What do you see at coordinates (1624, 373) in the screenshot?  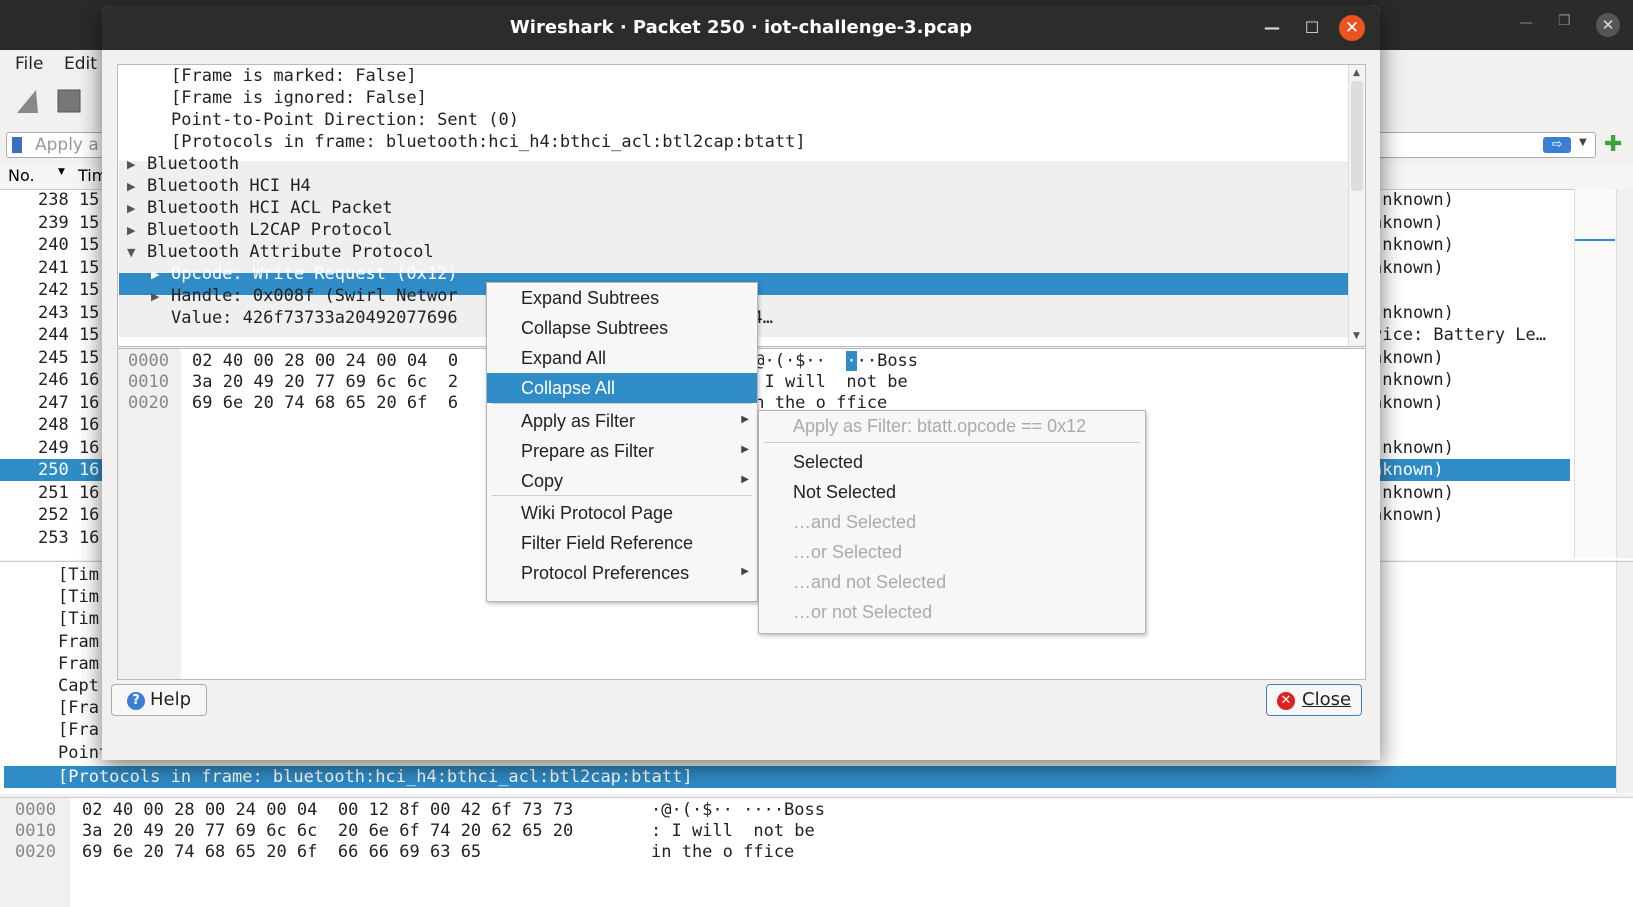 I see `packet-list-scrollbar` at bounding box center [1624, 373].